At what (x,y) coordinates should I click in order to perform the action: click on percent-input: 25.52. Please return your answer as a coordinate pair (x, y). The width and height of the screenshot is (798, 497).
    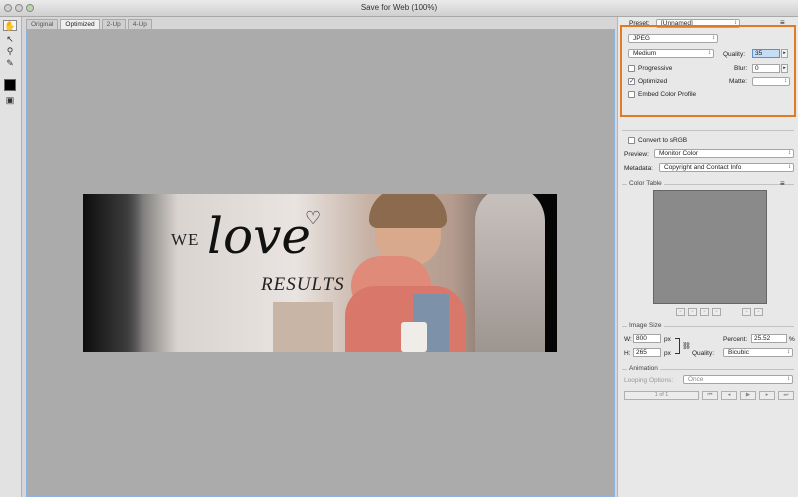
    Looking at the image, I should click on (769, 338).